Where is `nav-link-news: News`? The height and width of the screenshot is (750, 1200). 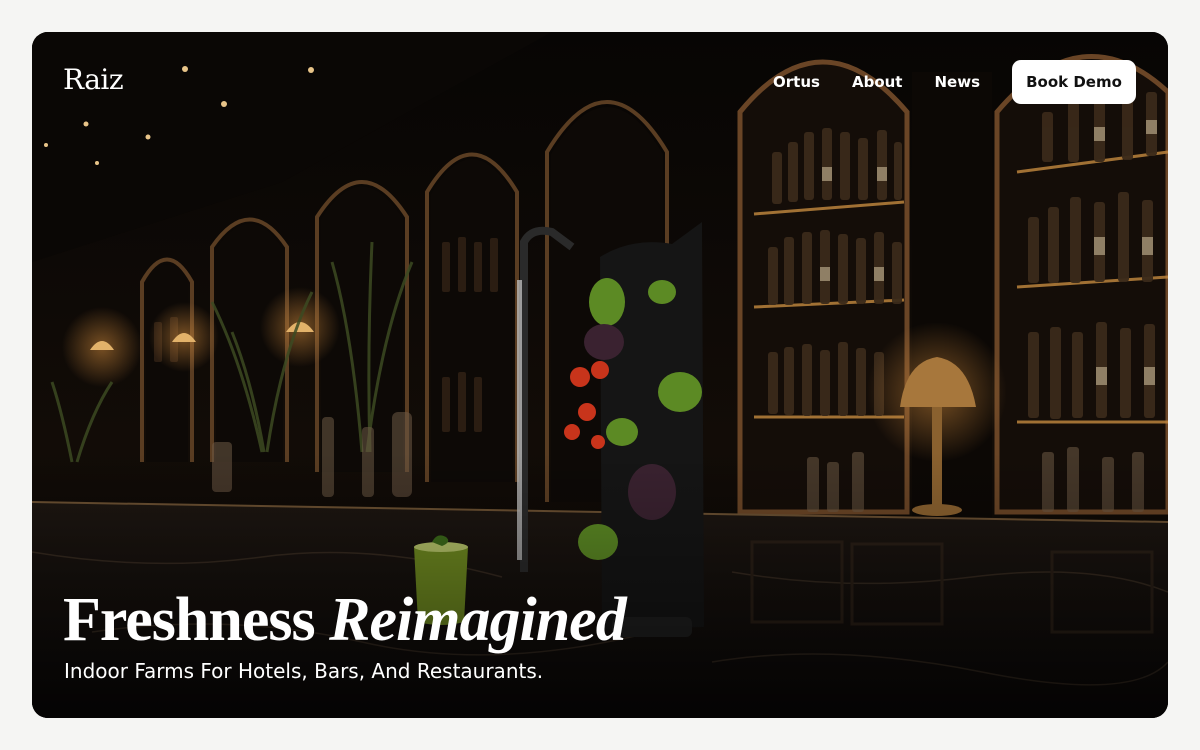 nav-link-news: News is located at coordinates (957, 82).